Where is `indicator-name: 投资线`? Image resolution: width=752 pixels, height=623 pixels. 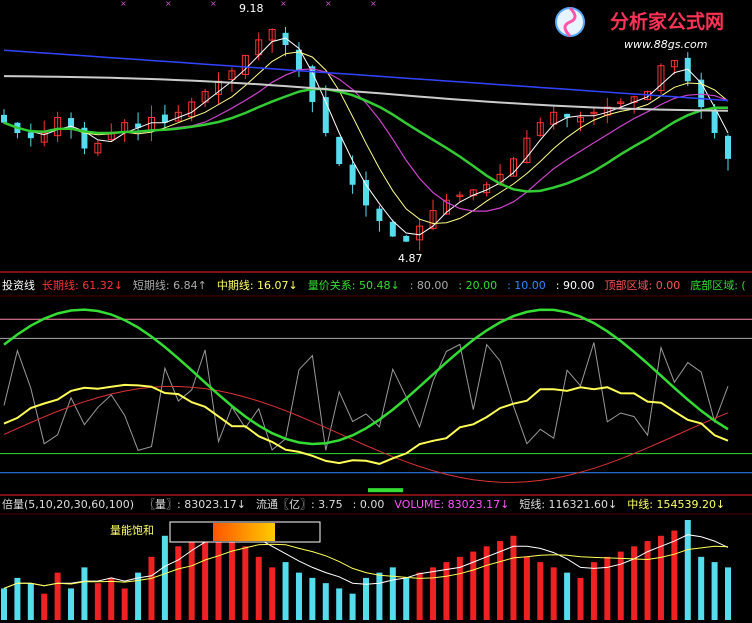 indicator-name: 投资线 is located at coordinates (18, 285).